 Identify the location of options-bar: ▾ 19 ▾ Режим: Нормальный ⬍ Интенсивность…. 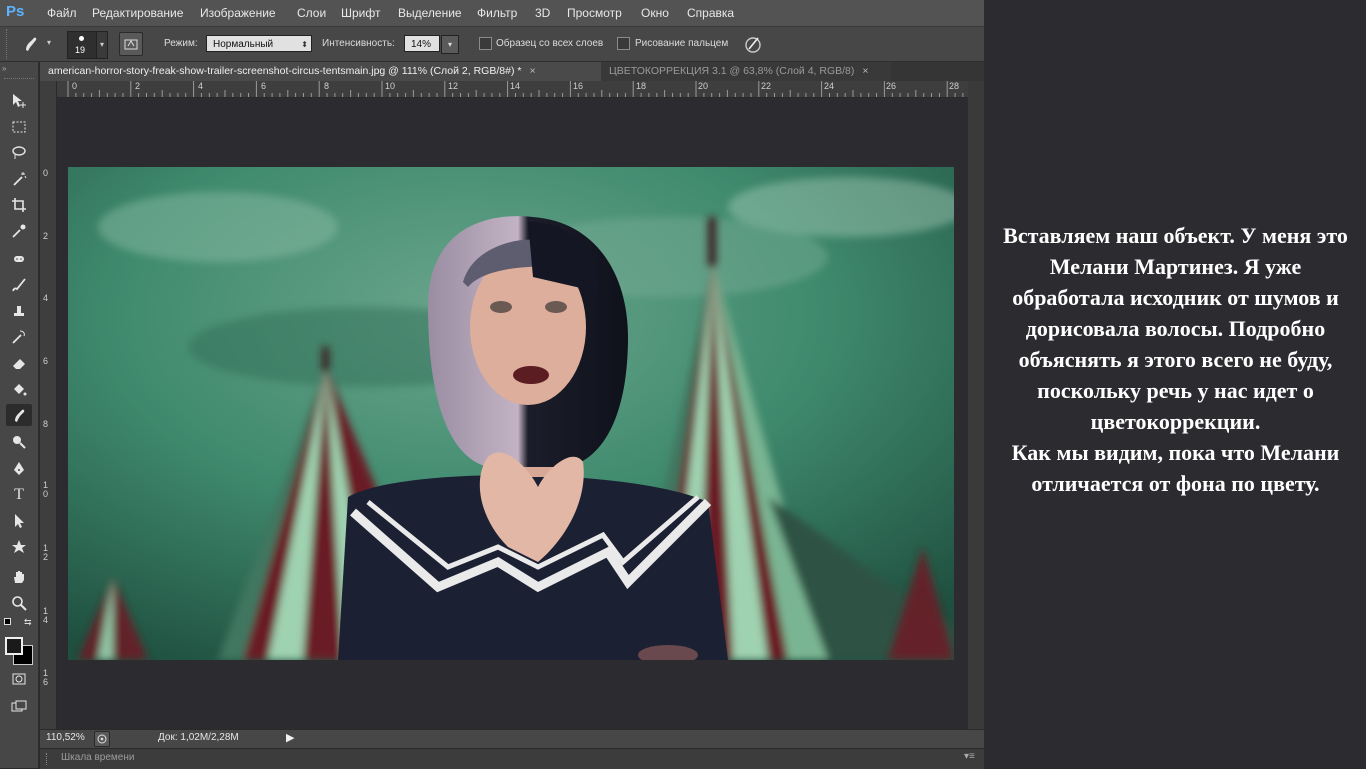
(492, 44).